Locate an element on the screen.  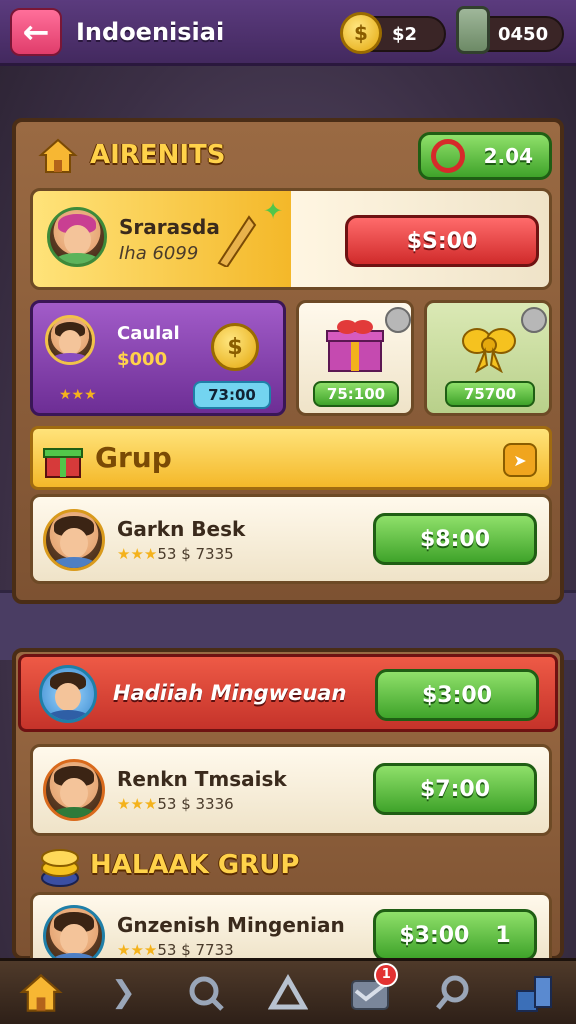
list-item-meta: ★★★53 $ 7335 is located at coordinates (175, 554).